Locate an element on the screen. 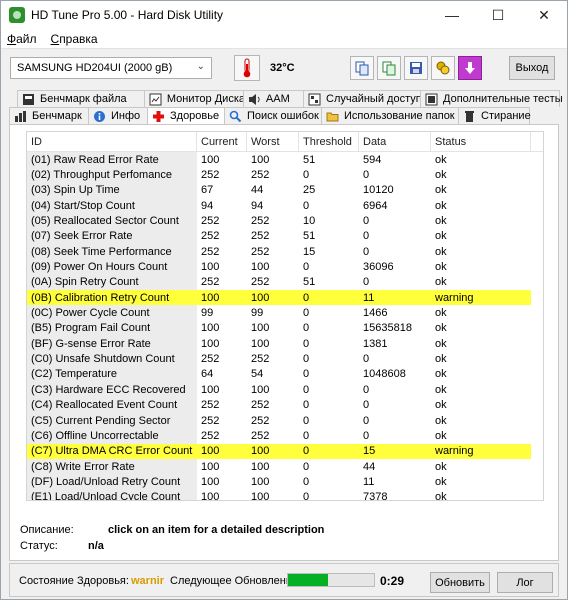  tab-extra-tests: Дополнительные тесты is located at coordinates (491, 98).